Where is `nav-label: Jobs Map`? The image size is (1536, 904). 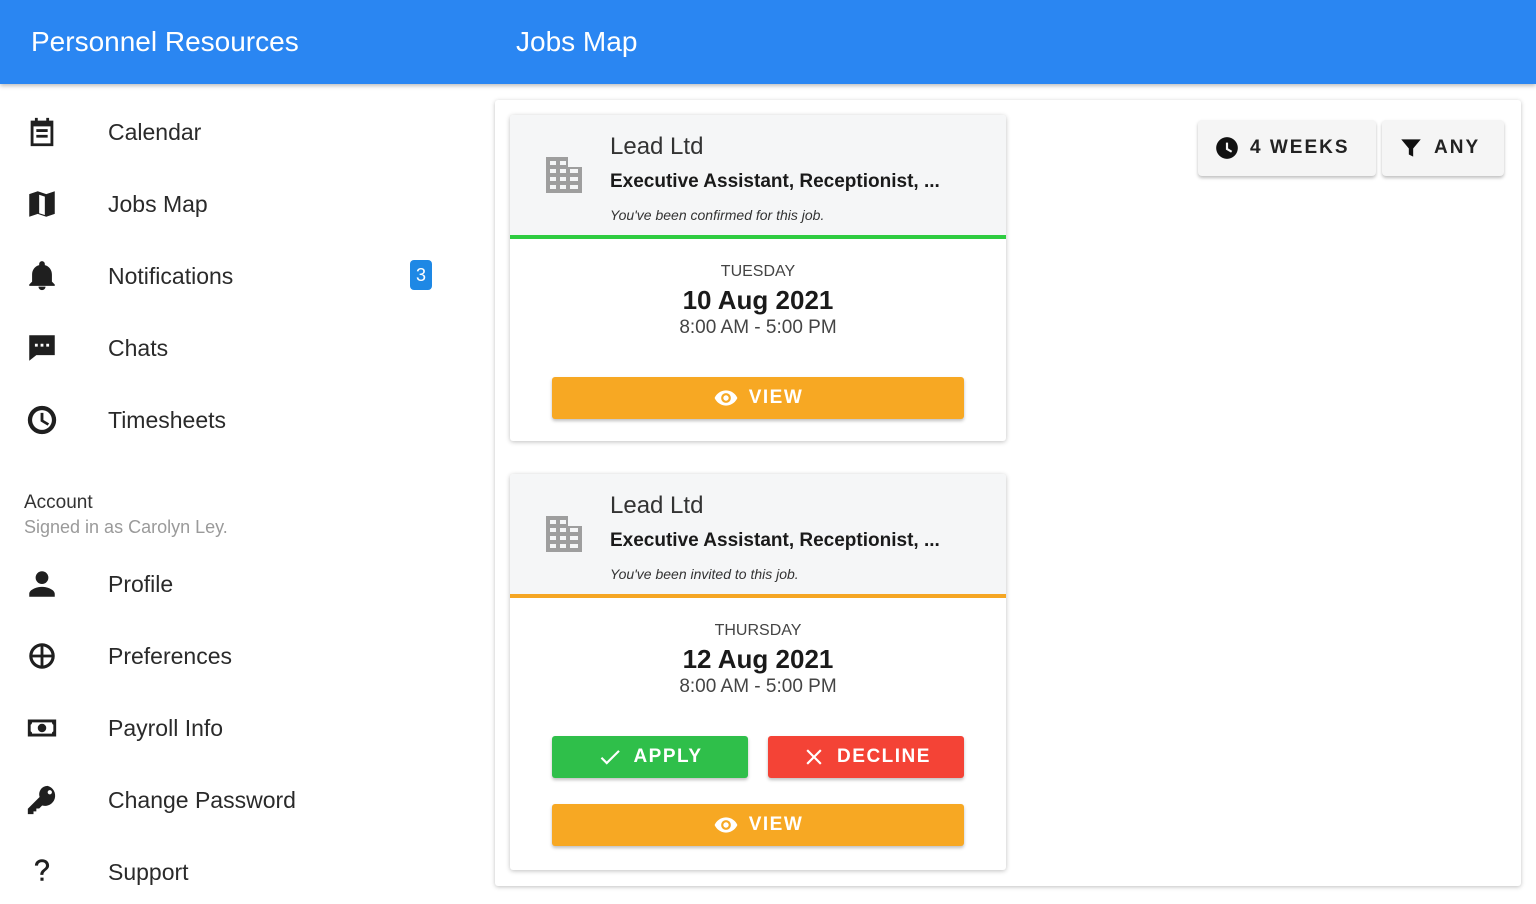 nav-label: Jobs Map is located at coordinates (158, 204).